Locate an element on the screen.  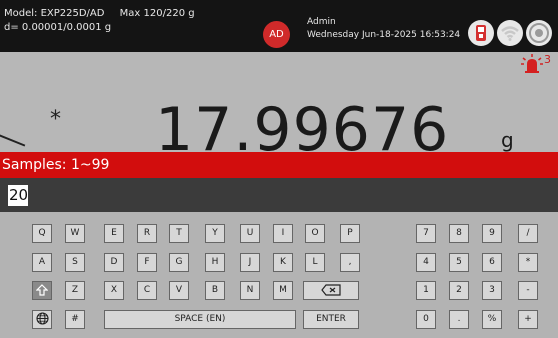
key-plus: + is located at coordinates (528, 319).